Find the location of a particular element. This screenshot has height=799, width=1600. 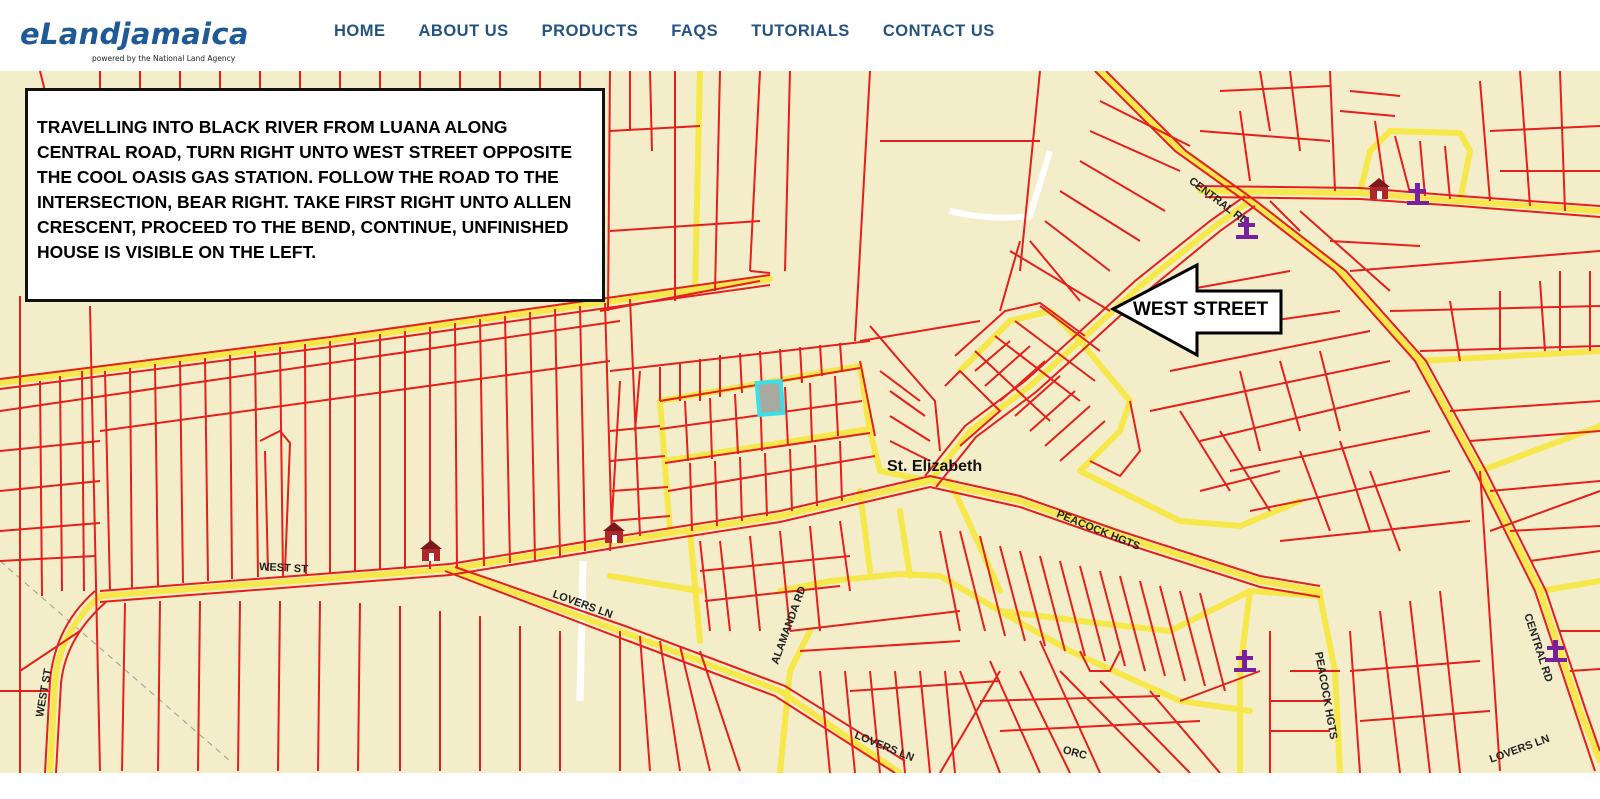

road-label-west-st: WEST ST is located at coordinates (283, 568).